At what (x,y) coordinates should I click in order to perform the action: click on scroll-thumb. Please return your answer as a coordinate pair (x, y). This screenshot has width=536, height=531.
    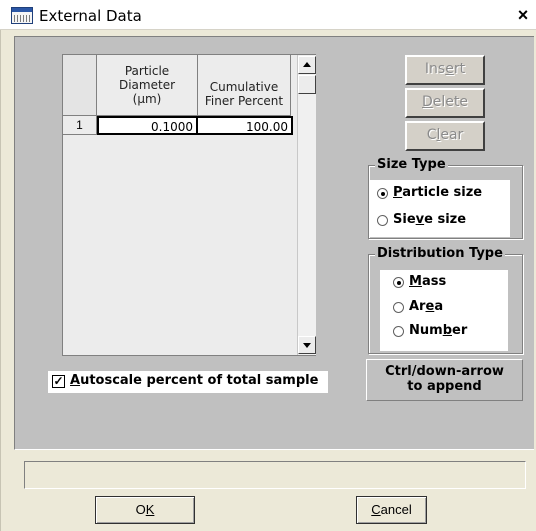
    Looking at the image, I should click on (307, 84).